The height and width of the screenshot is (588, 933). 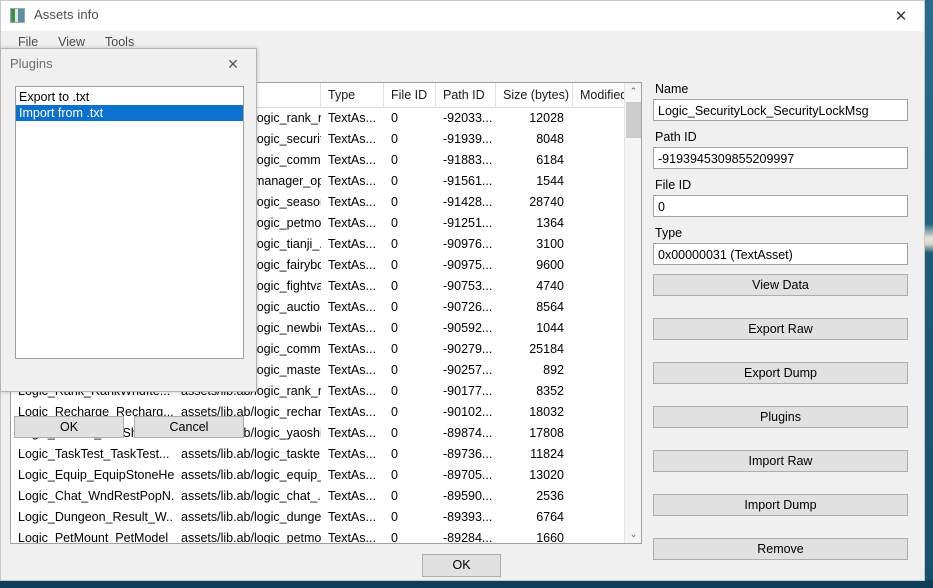 I want to click on cell-size: 892, so click(x=553, y=370).